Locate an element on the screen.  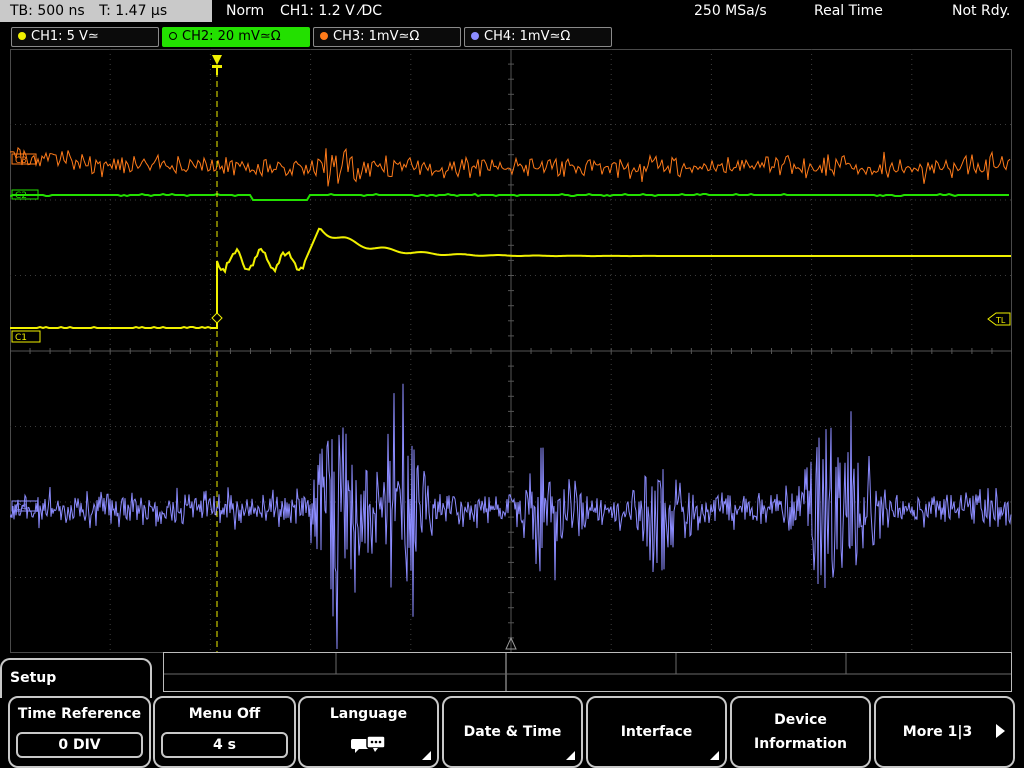
device-information-button: Device Information is located at coordinates (800, 732).